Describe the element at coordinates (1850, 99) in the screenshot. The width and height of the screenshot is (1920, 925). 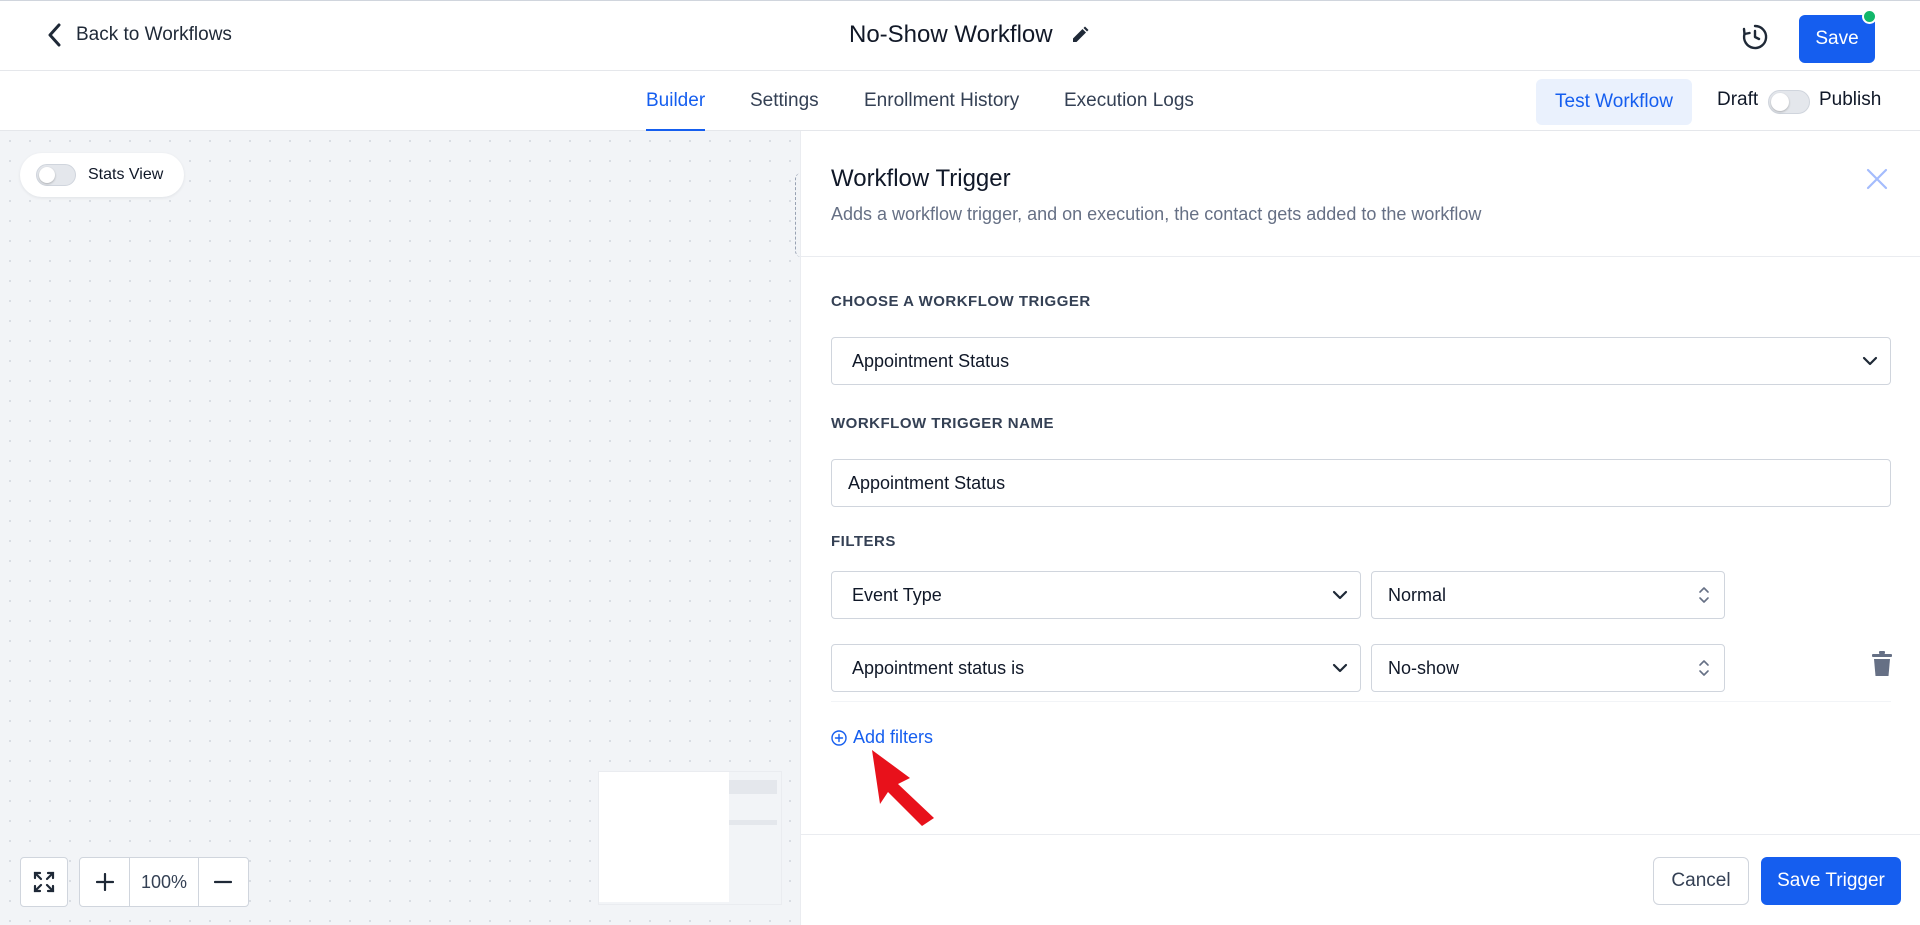
I see `publish-label: Publish` at that location.